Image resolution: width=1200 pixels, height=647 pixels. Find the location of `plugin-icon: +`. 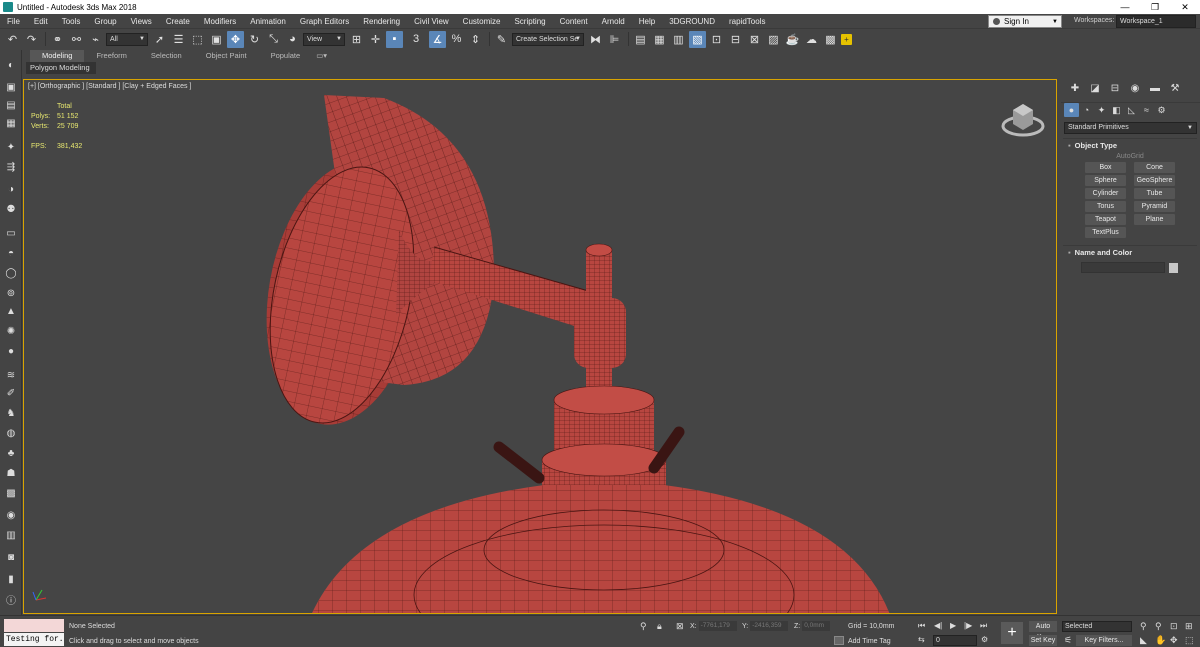

plugin-icon: + is located at coordinates (846, 39).